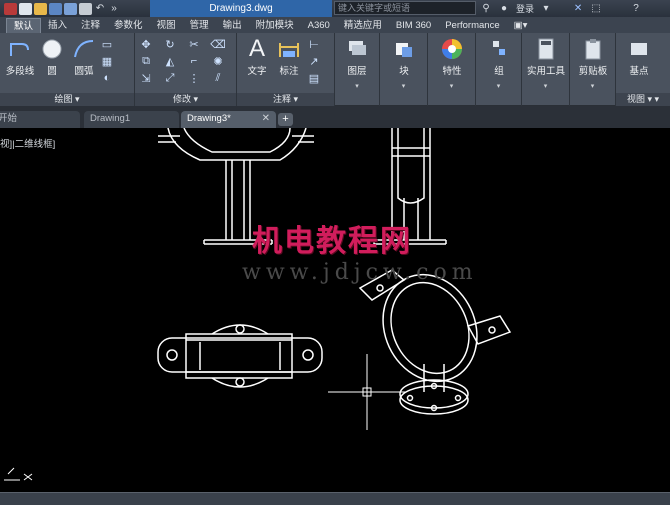 Image resolution: width=670 pixels, height=505 pixels. What do you see at coordinates (357, 57) in the screenshot?
I see `layers-button: 图层` at bounding box center [357, 57].